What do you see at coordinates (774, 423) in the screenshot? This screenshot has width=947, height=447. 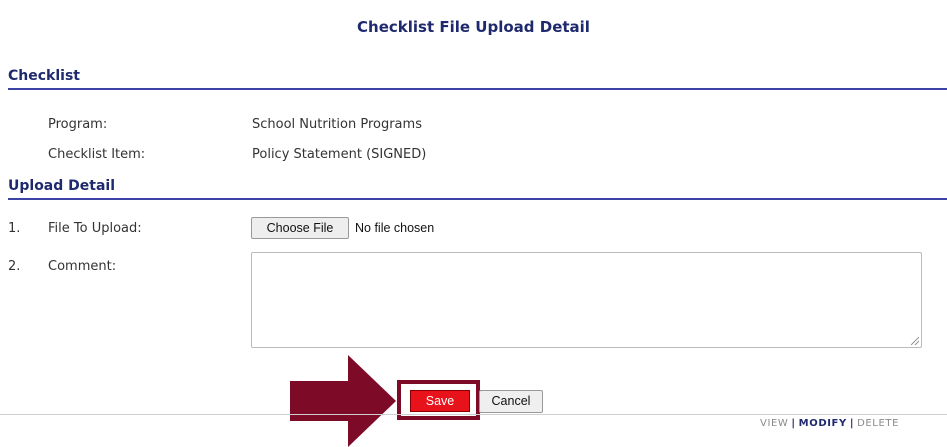 I see `view-link: VIEW` at bounding box center [774, 423].